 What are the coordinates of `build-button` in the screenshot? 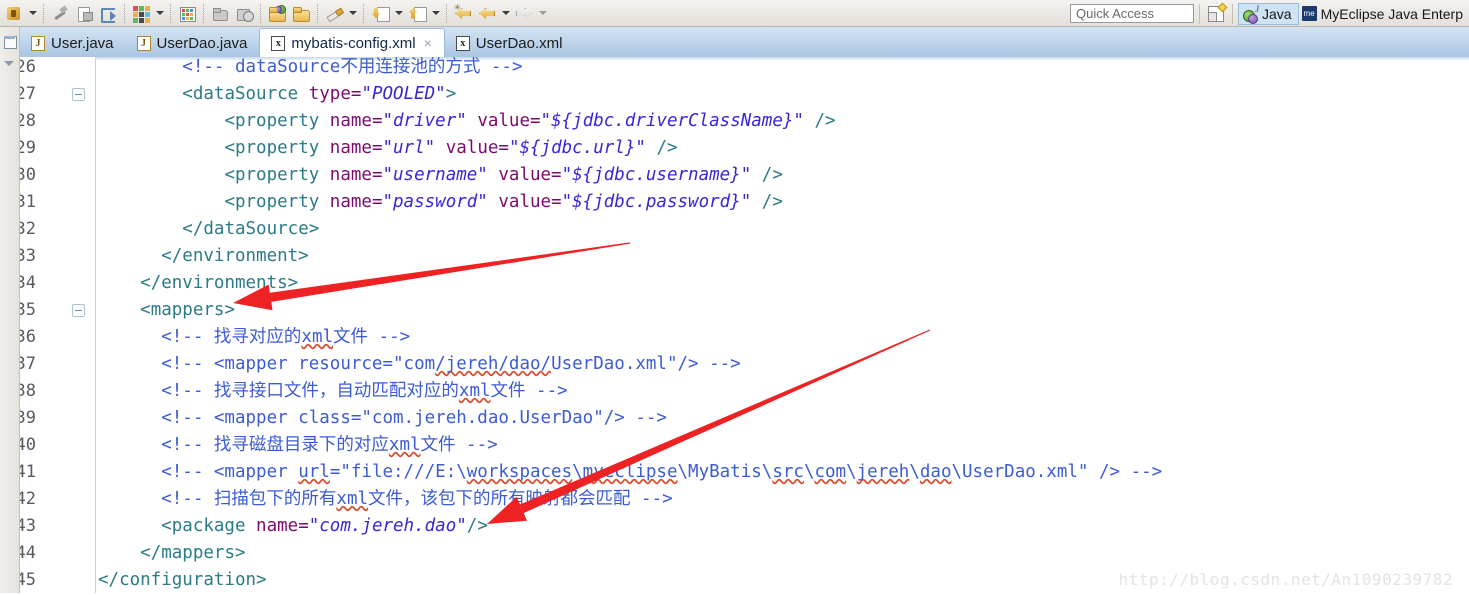 It's located at (60, 13).